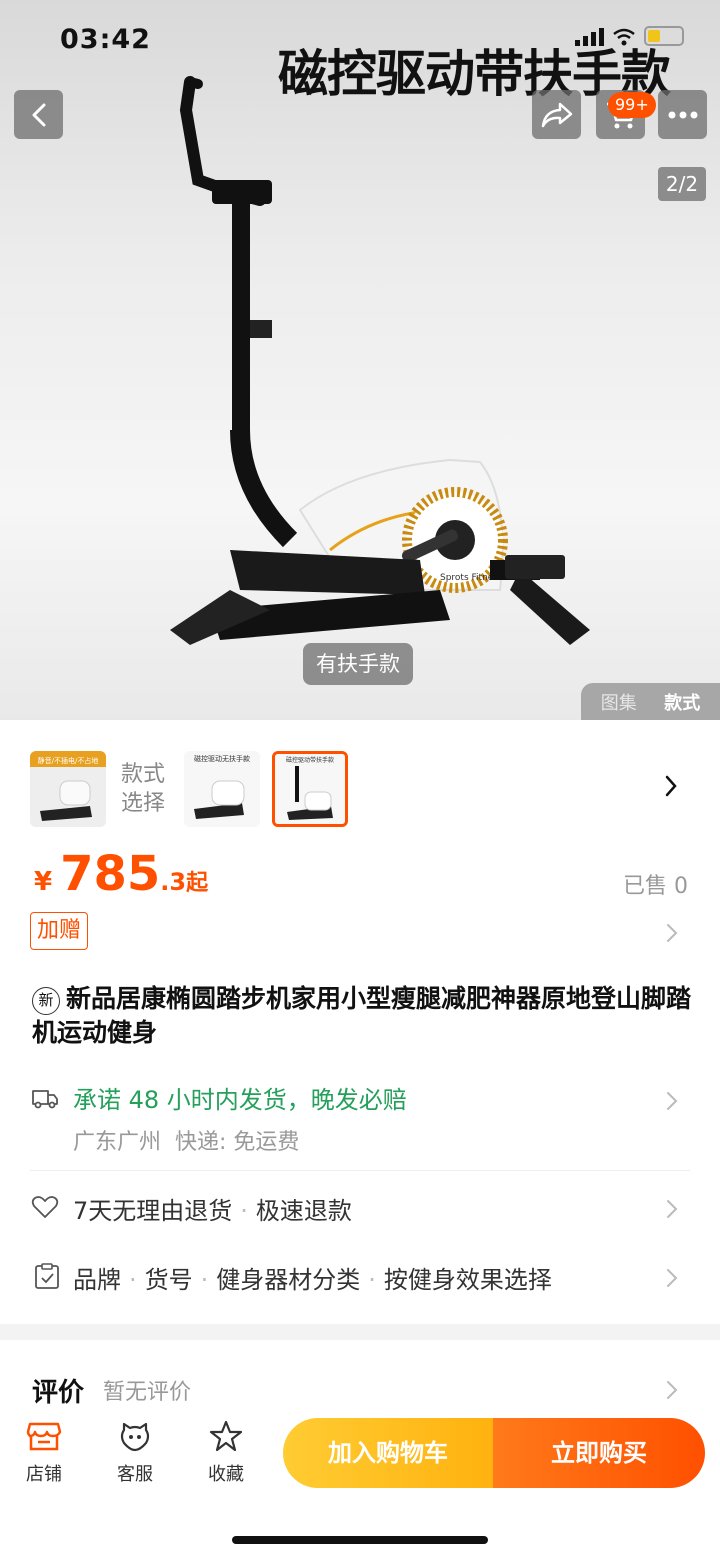 This screenshot has height=1559, width=720. Describe the element at coordinates (222, 758) in the screenshot. I see `variant-thumb-caption: 磁控驱动无扶手款` at that location.